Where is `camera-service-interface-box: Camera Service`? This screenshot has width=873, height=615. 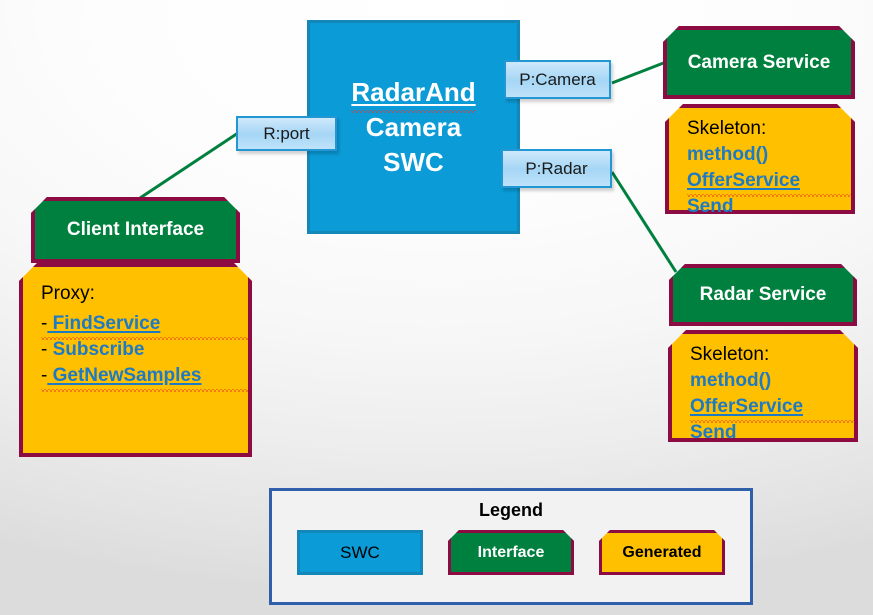 camera-service-interface-box: Camera Service is located at coordinates (759, 62).